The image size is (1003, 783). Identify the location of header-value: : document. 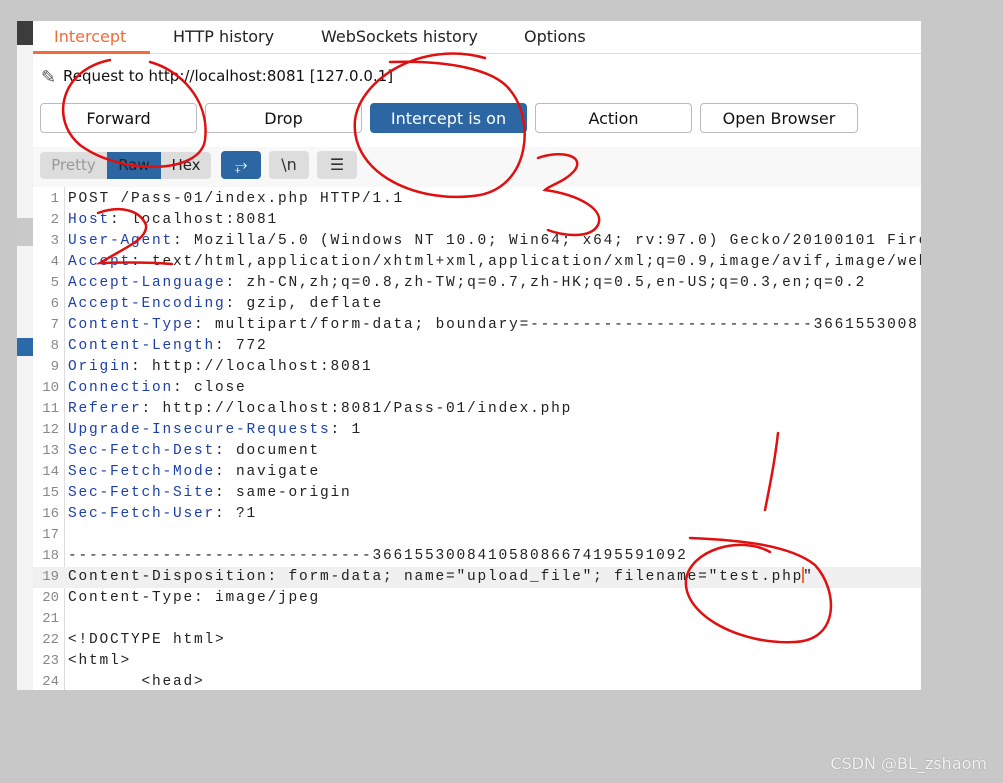
(268, 451).